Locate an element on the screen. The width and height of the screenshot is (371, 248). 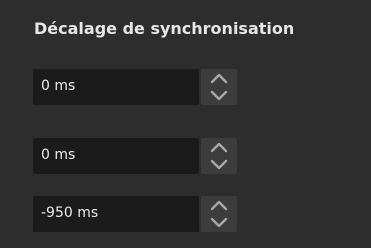
panel-title: Décalage de synchronisation is located at coordinates (164, 28).